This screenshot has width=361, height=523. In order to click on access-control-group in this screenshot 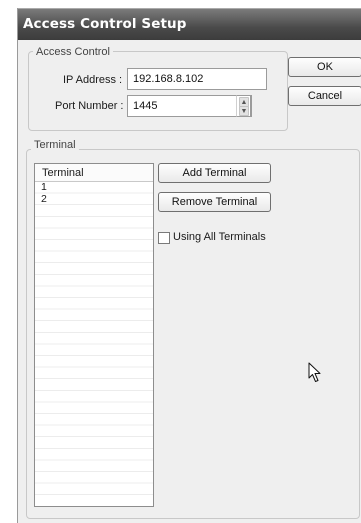, I will do `click(158, 91)`.